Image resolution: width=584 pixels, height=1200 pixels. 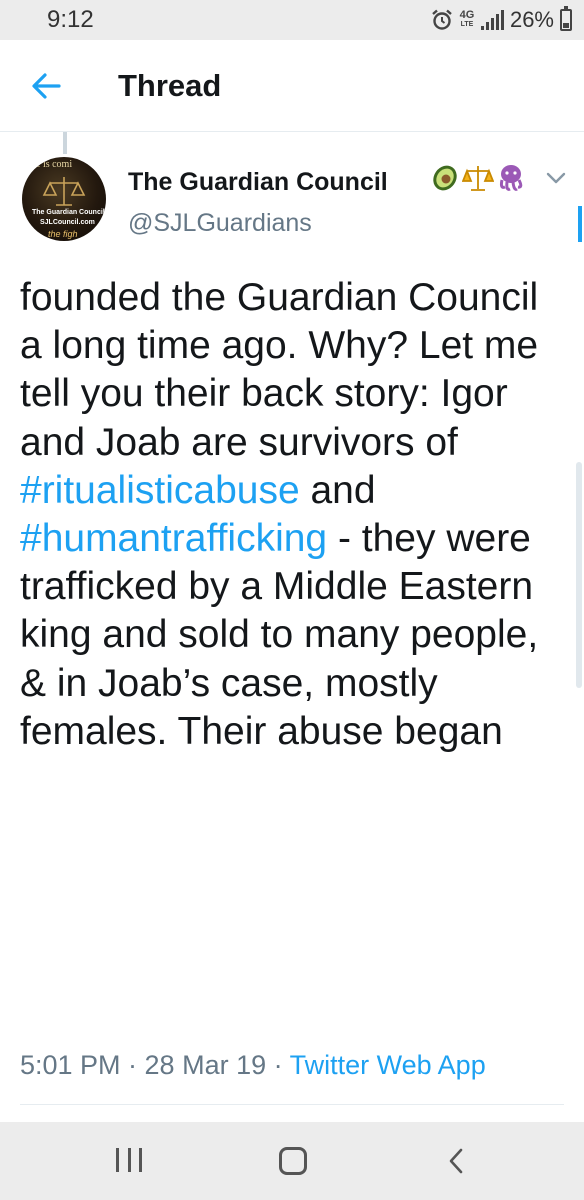 I want to click on thread-connector-line, so click(x=65, y=143).